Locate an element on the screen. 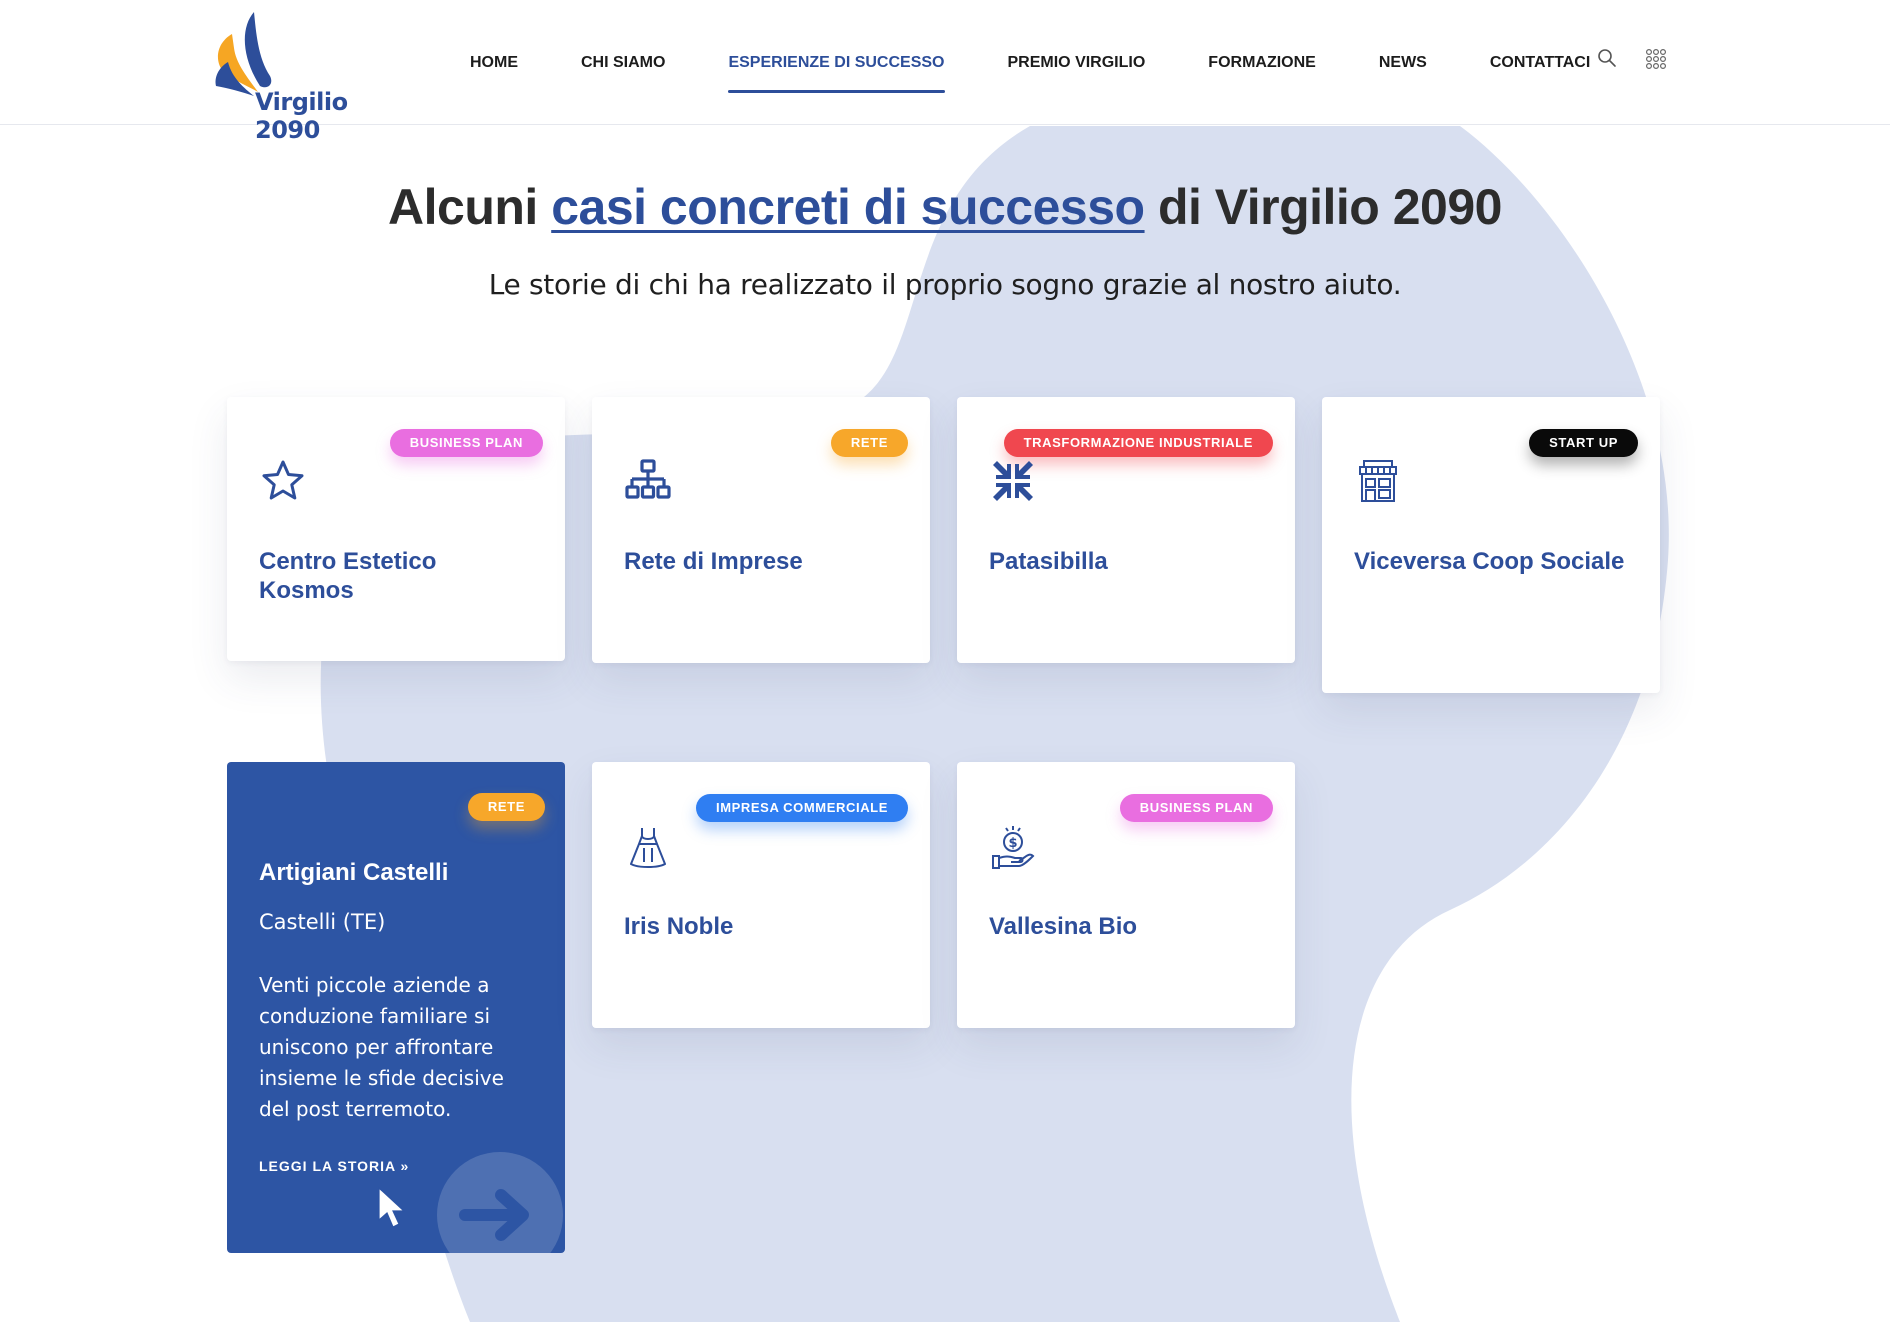  logo-mark-icon is located at coordinates (243, 54).